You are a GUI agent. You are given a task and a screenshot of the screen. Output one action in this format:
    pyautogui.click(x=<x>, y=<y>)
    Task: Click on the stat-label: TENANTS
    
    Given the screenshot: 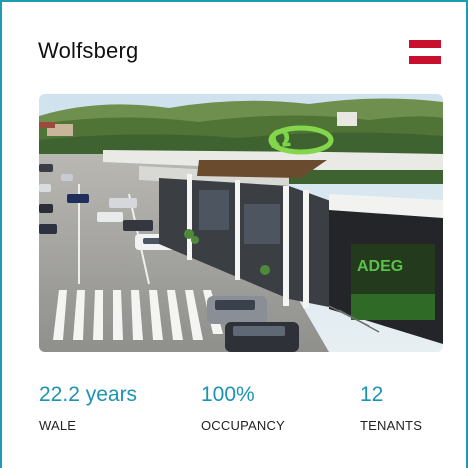 What is the action you would take?
    pyautogui.click(x=391, y=425)
    